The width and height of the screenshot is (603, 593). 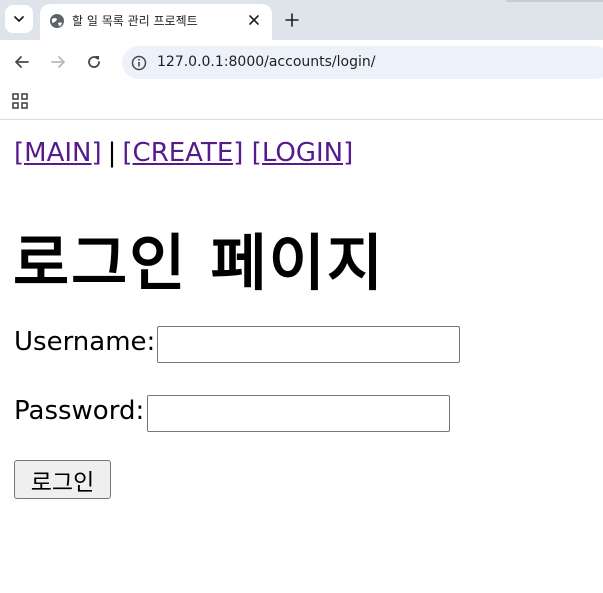 I want to click on username-label: Username:, so click(x=85, y=342).